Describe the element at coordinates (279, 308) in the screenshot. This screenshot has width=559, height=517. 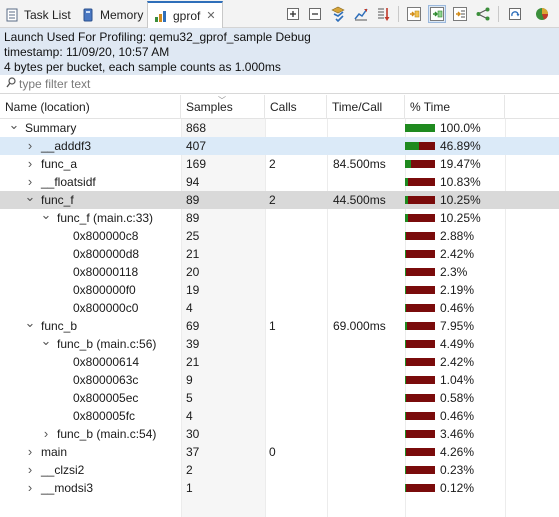
I see `table-row: 0x800000c0 4 0.46%` at that location.